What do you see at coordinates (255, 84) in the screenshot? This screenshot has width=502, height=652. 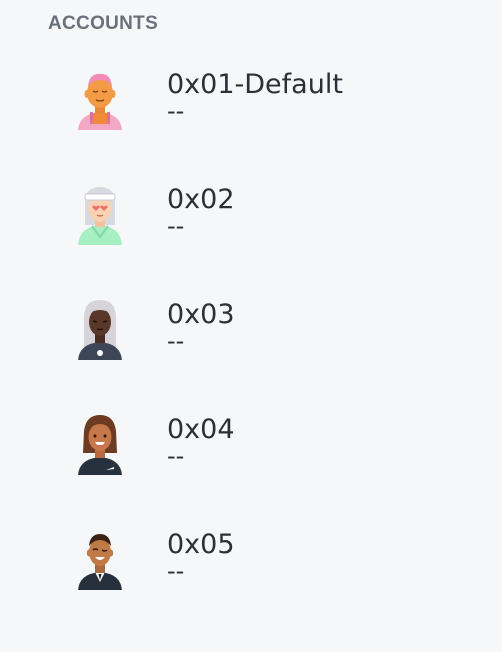 I see `account-name: 0x01-Default` at bounding box center [255, 84].